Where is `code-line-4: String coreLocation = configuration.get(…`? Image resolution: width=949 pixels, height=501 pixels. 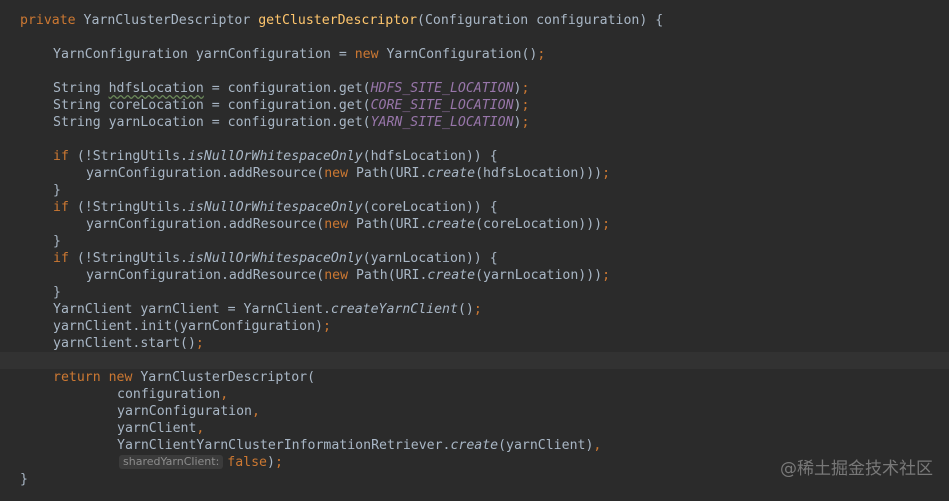 code-line-4: String coreLocation = configuration.get(… is located at coordinates (474, 105).